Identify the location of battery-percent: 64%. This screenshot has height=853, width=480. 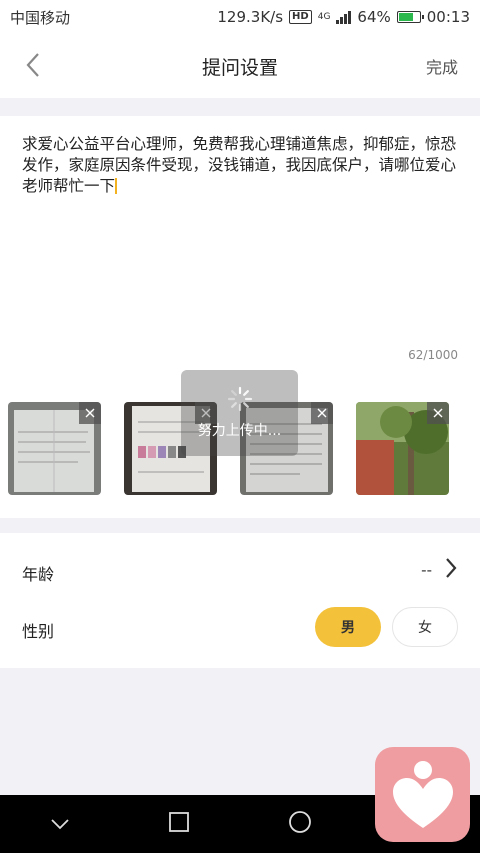
(374, 17).